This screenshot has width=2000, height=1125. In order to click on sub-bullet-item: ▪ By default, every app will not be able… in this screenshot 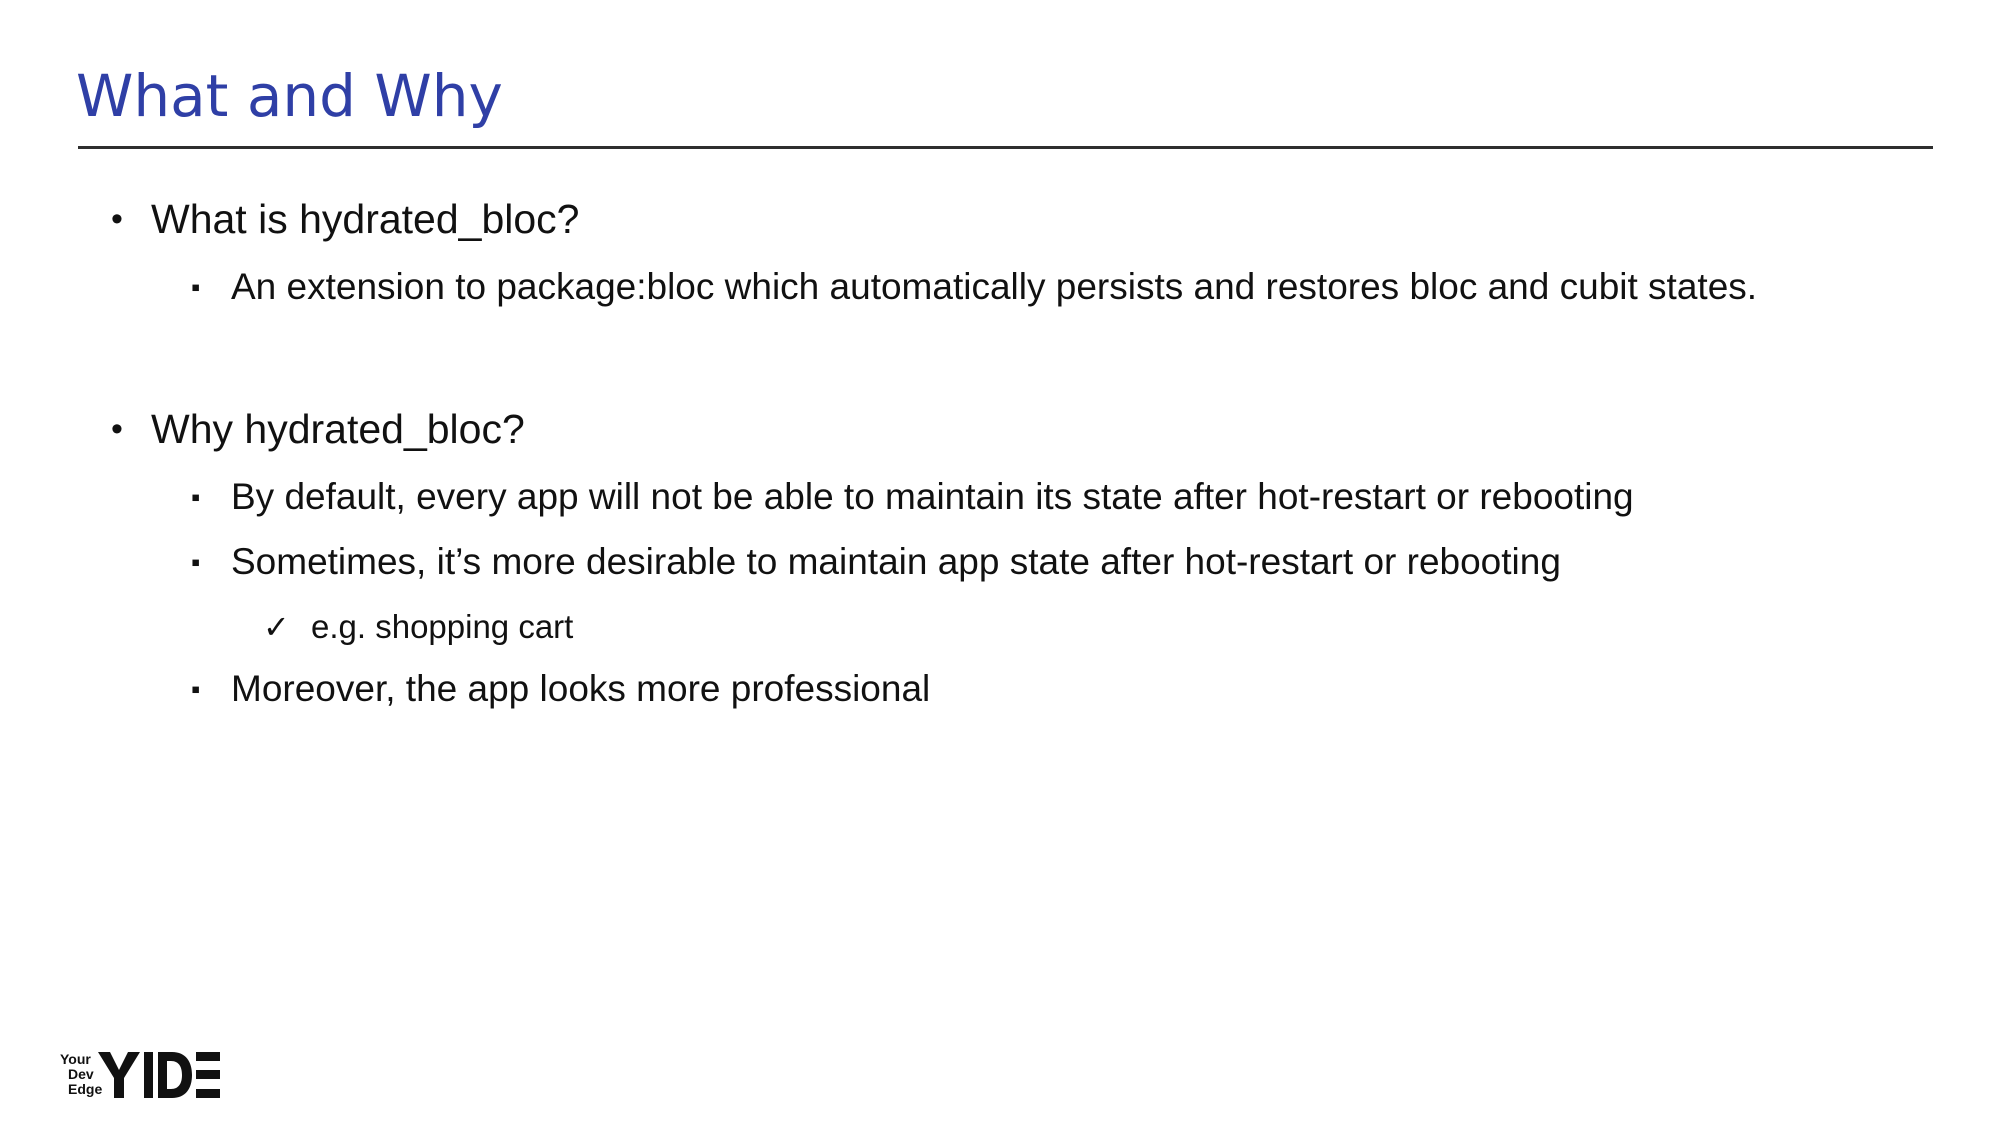, I will do `click(912, 497)`.